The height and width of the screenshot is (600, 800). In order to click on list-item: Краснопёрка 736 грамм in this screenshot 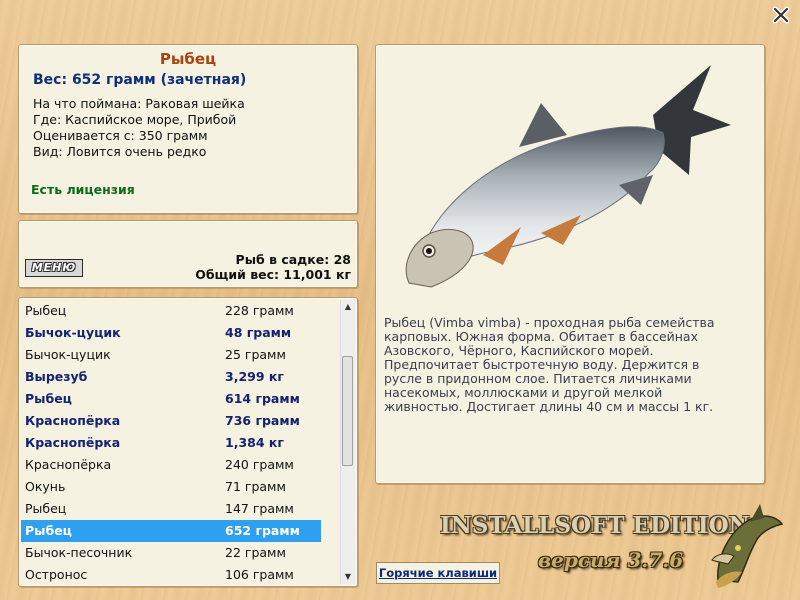, I will do `click(171, 421)`.